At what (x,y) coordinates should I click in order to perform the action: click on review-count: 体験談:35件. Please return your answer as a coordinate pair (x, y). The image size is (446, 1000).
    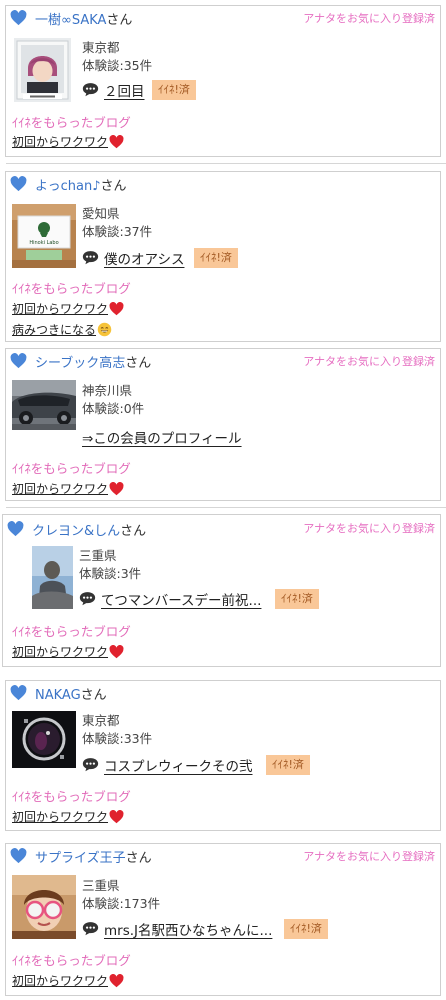
    Looking at the image, I should click on (117, 65).